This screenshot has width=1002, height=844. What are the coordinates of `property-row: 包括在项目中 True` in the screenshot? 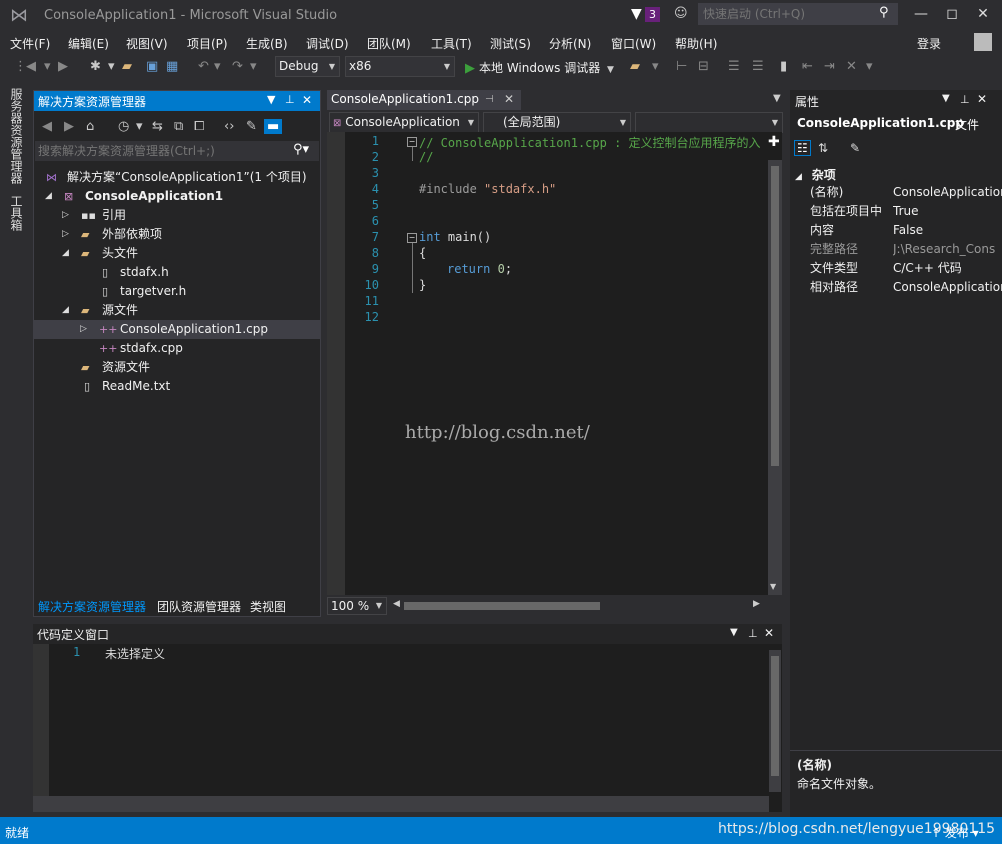 It's located at (905, 211).